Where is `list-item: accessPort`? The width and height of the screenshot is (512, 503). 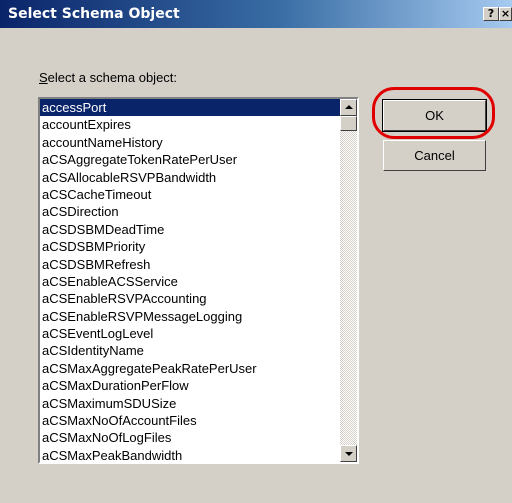
list-item: accessPort is located at coordinates (191, 108).